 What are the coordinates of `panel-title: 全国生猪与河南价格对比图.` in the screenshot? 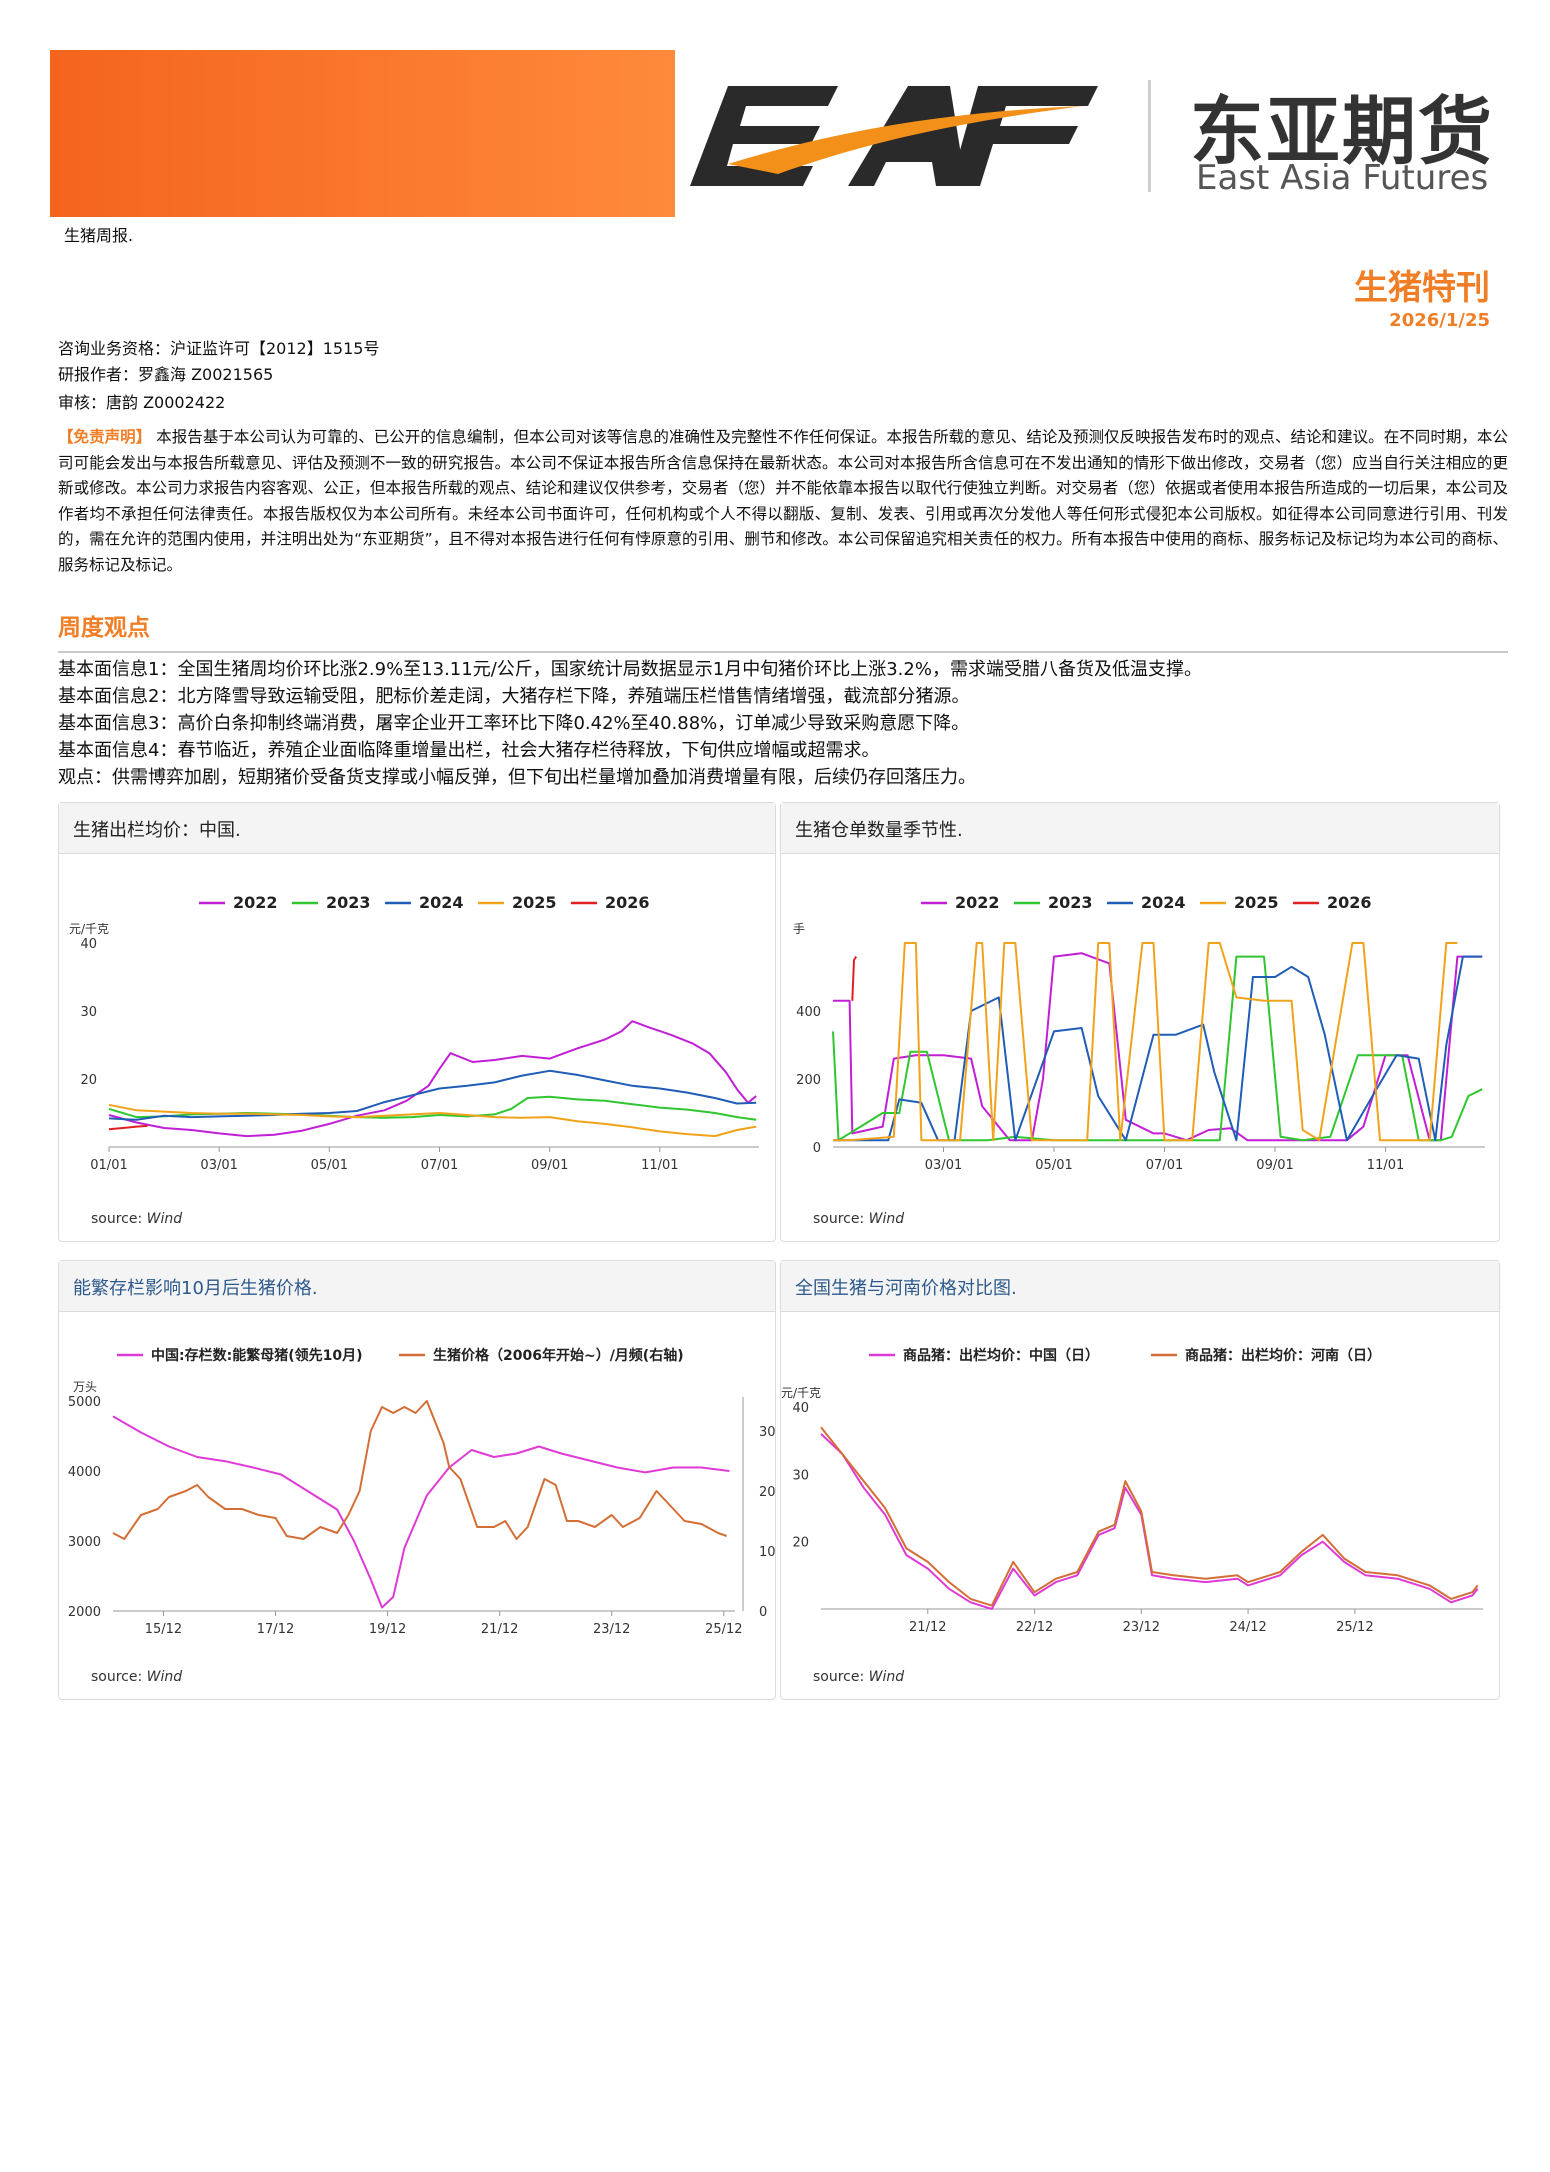 It's located at (906, 1288).